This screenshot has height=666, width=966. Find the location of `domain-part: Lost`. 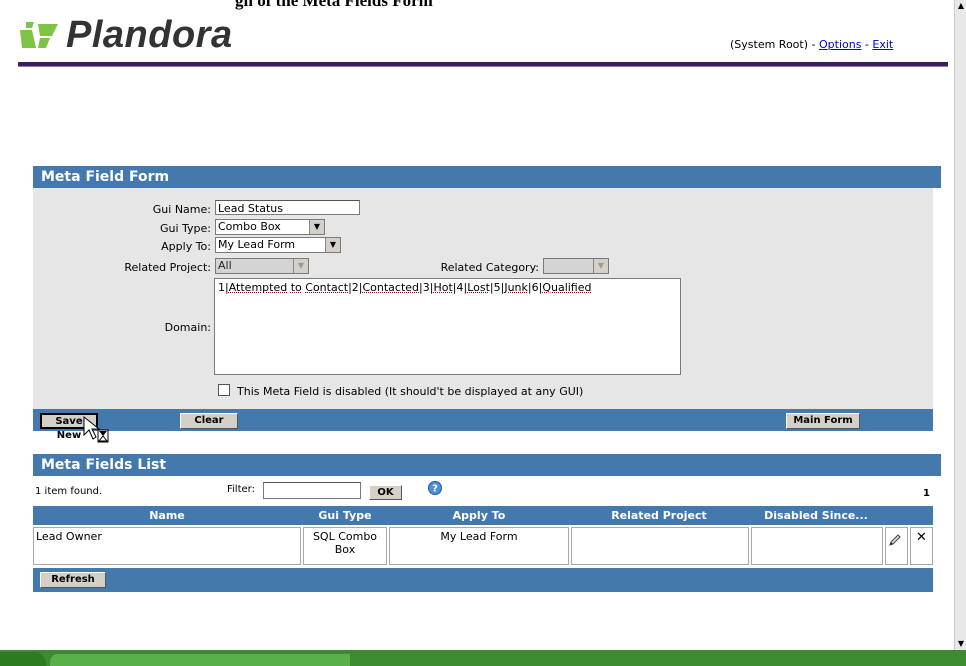

domain-part: Lost is located at coordinates (478, 287).